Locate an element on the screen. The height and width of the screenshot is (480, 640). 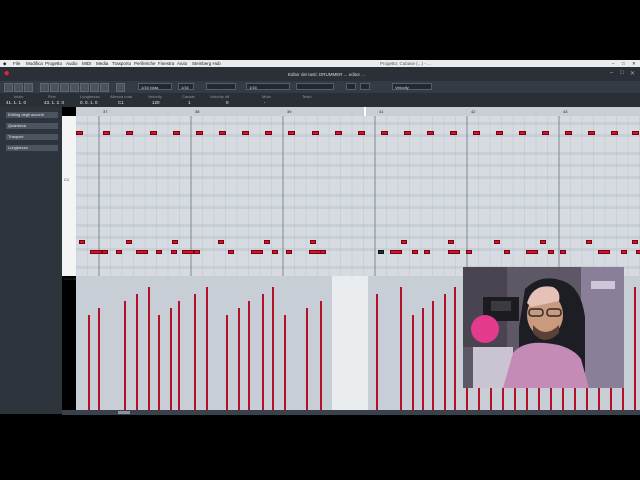
menu-help: Aiuto is located at coordinates (182, 63).